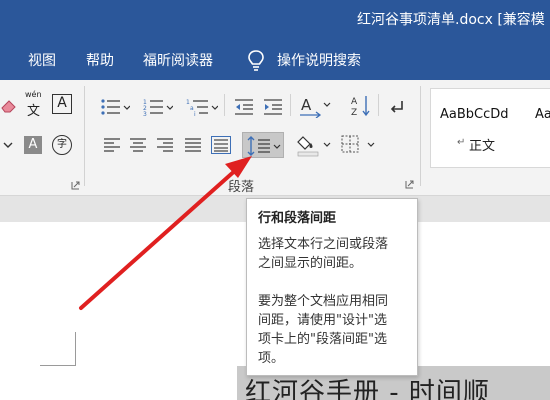 The height and width of the screenshot is (400, 550). I want to click on font-dialog-launcher-icon, so click(75, 185).